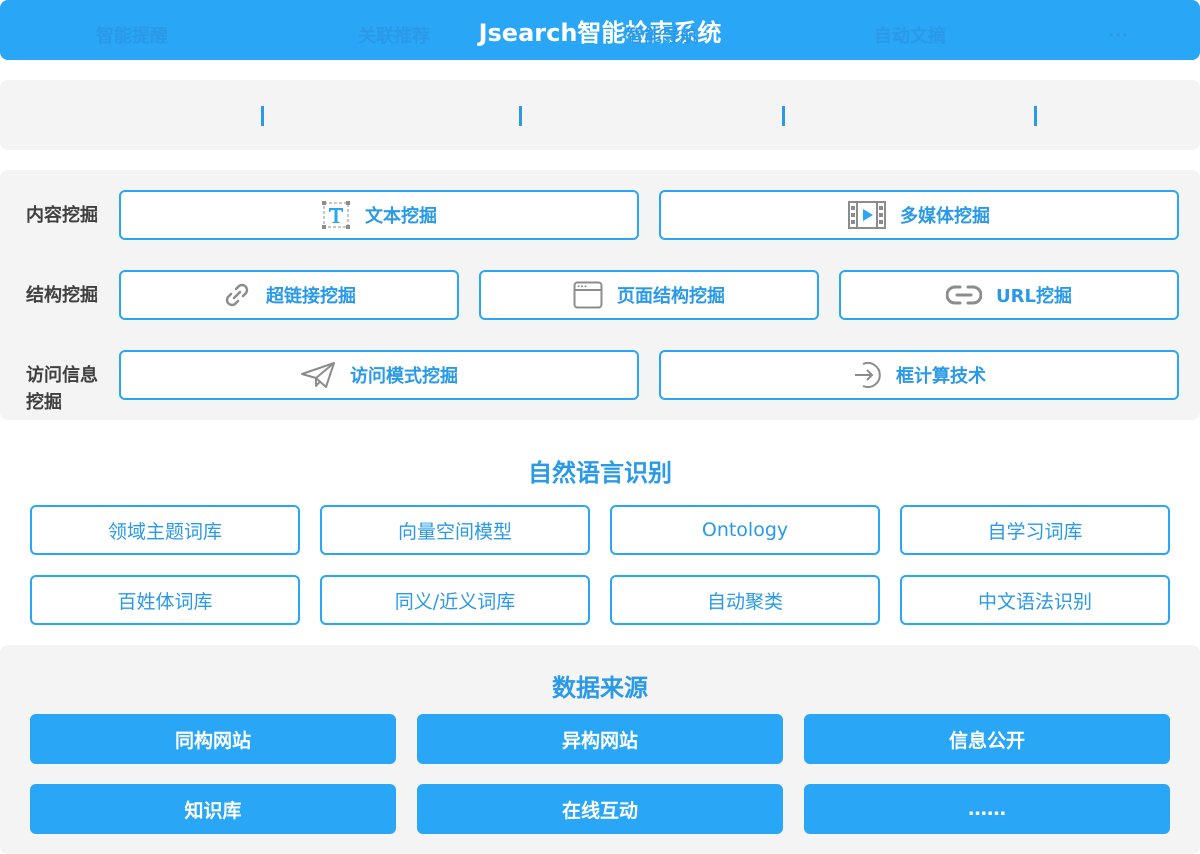 This screenshot has width=1200, height=854. Describe the element at coordinates (132, 35) in the screenshot. I see `feature-smart-reminder: 智能提醒` at that location.